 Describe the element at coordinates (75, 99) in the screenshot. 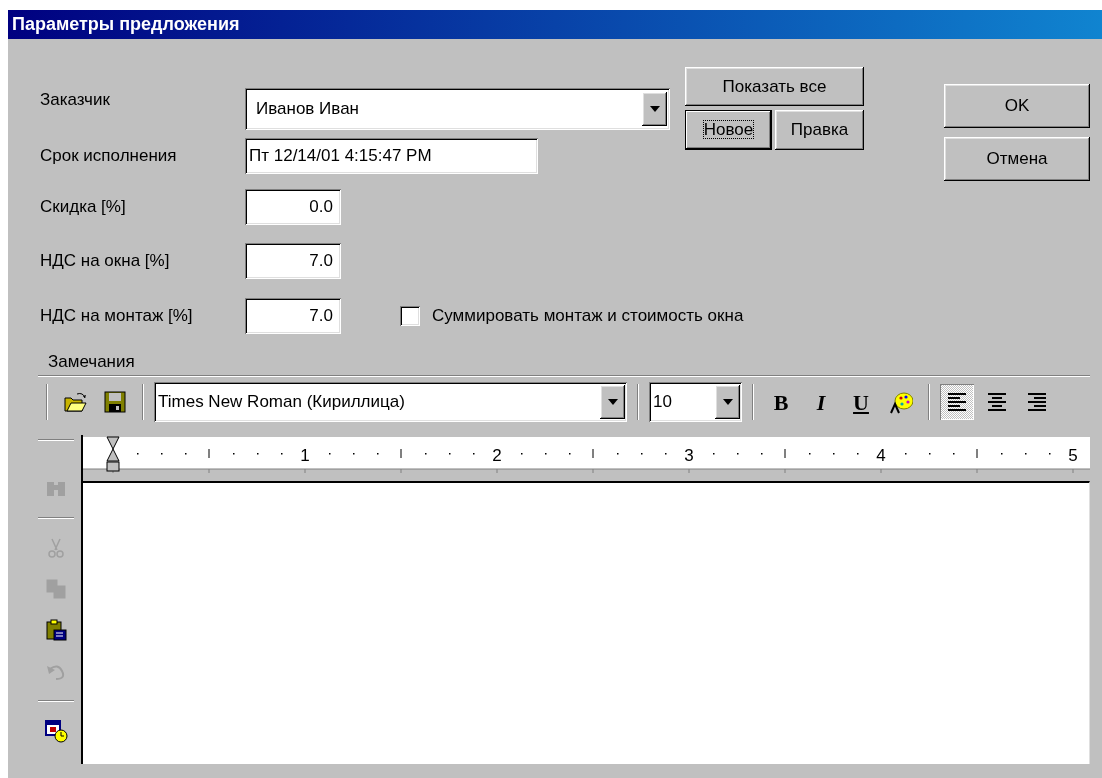

I see `field-label: Заказчик` at that location.